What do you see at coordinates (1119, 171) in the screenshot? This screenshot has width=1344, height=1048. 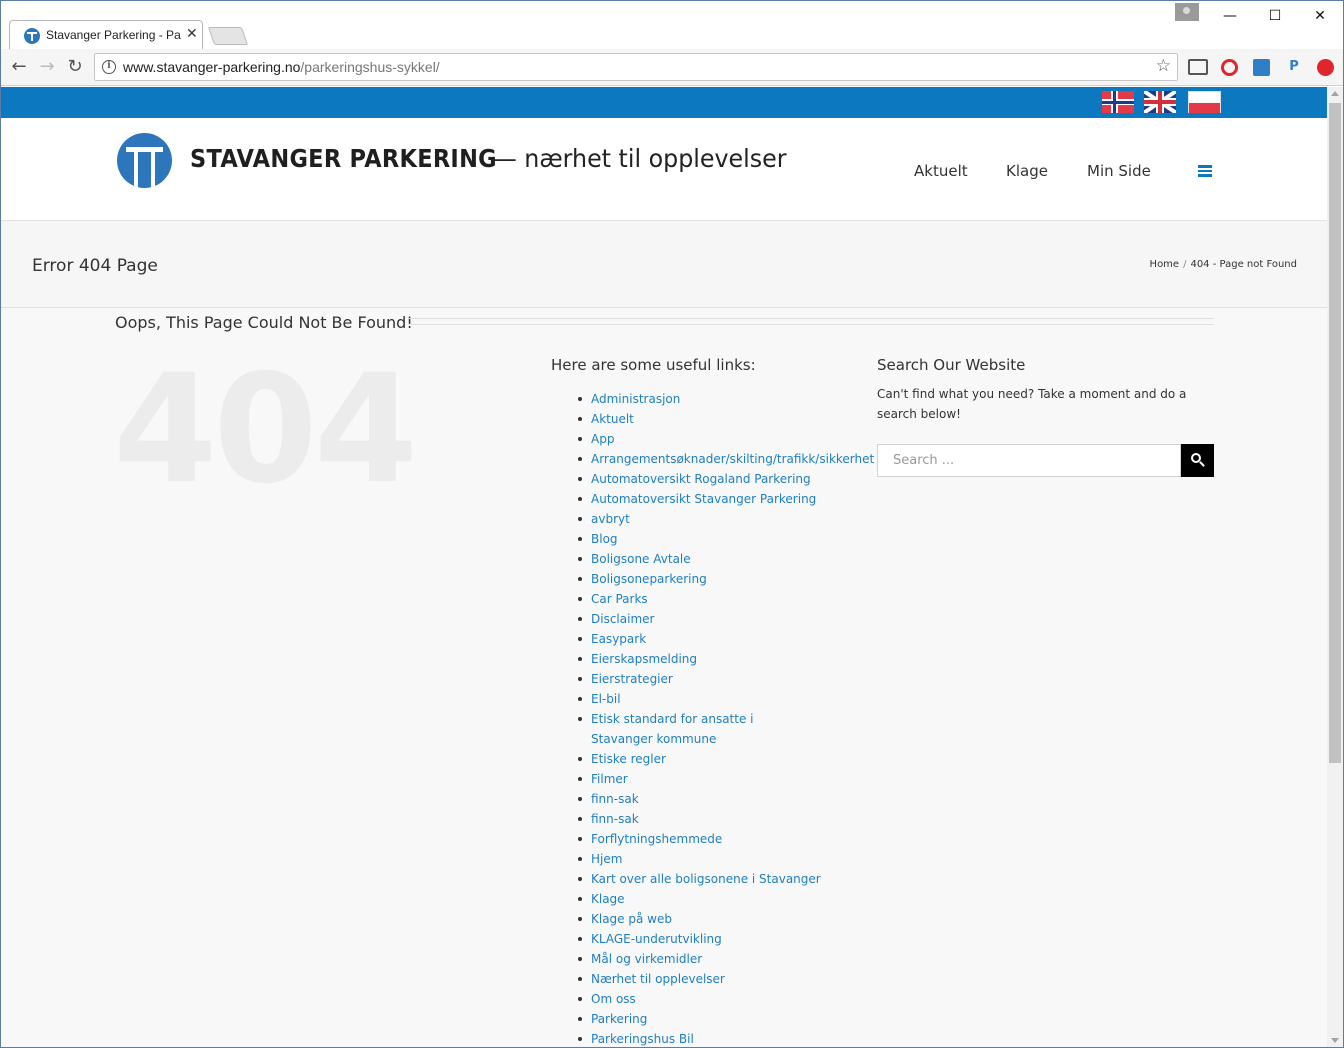 I see `nav-item-min-side: Min Side` at bounding box center [1119, 171].